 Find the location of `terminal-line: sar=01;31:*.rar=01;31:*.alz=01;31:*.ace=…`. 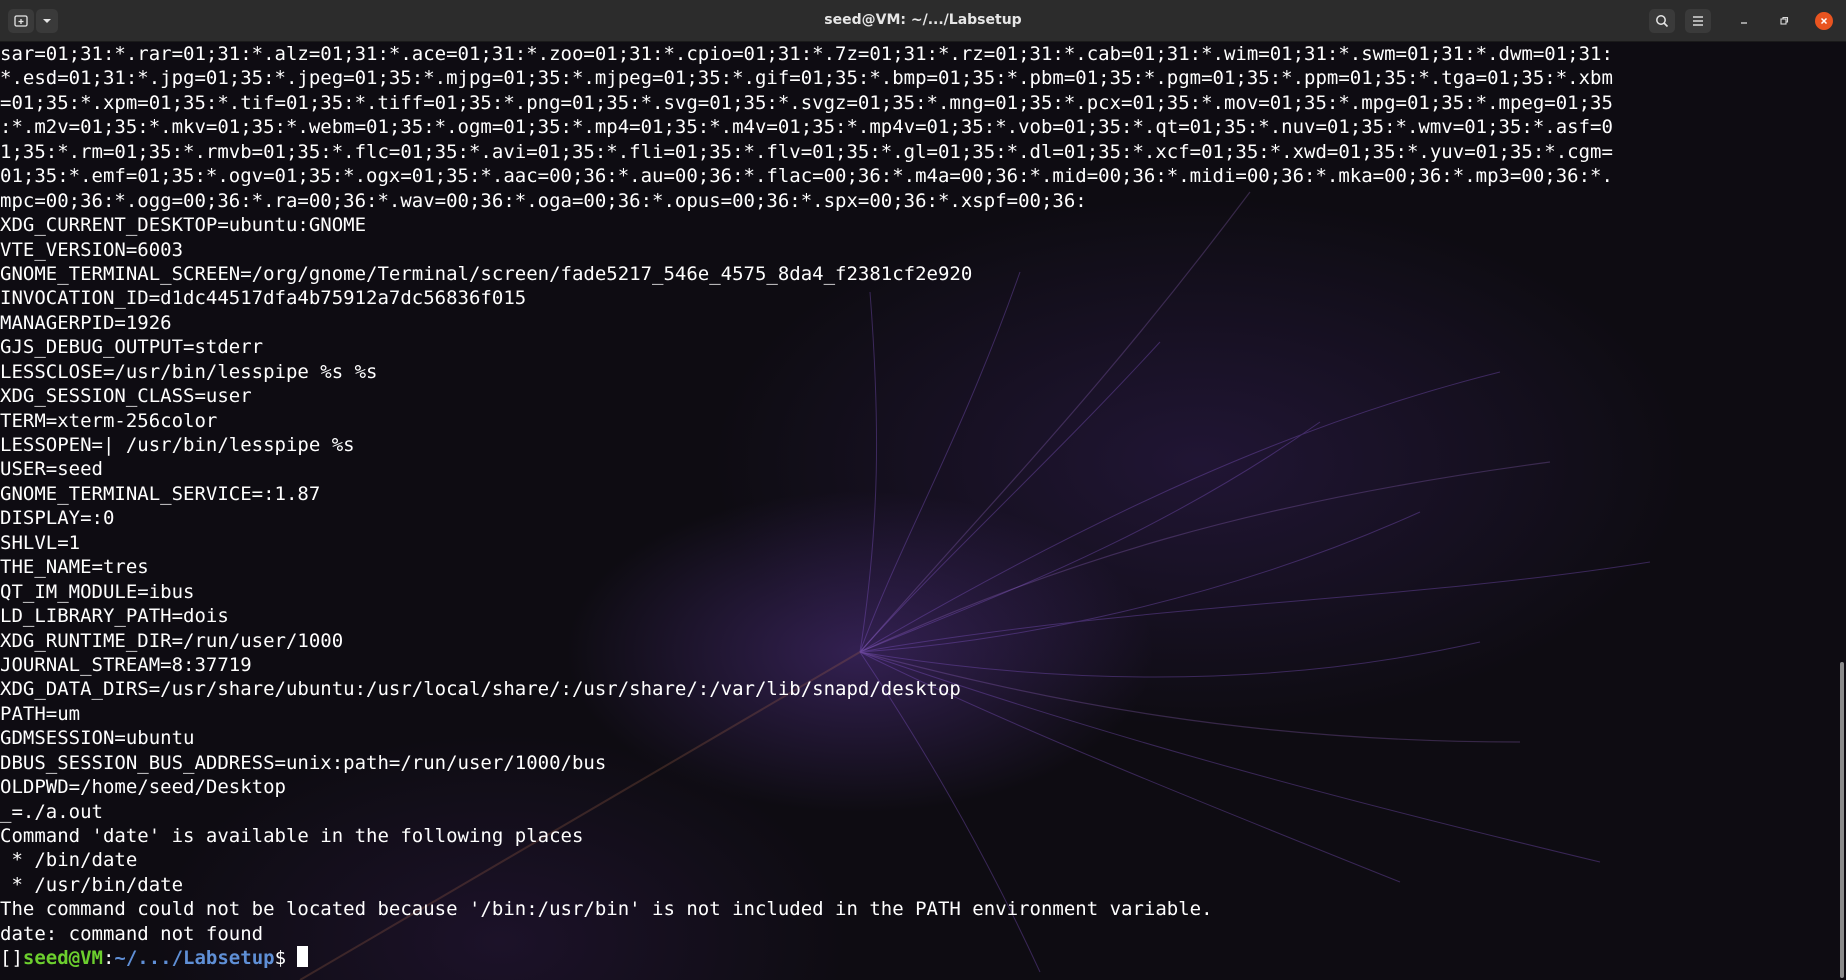

terminal-line: sar=01;31:*.rar=01;31:*.alz=01;31:*.ace=… is located at coordinates (806, 54).